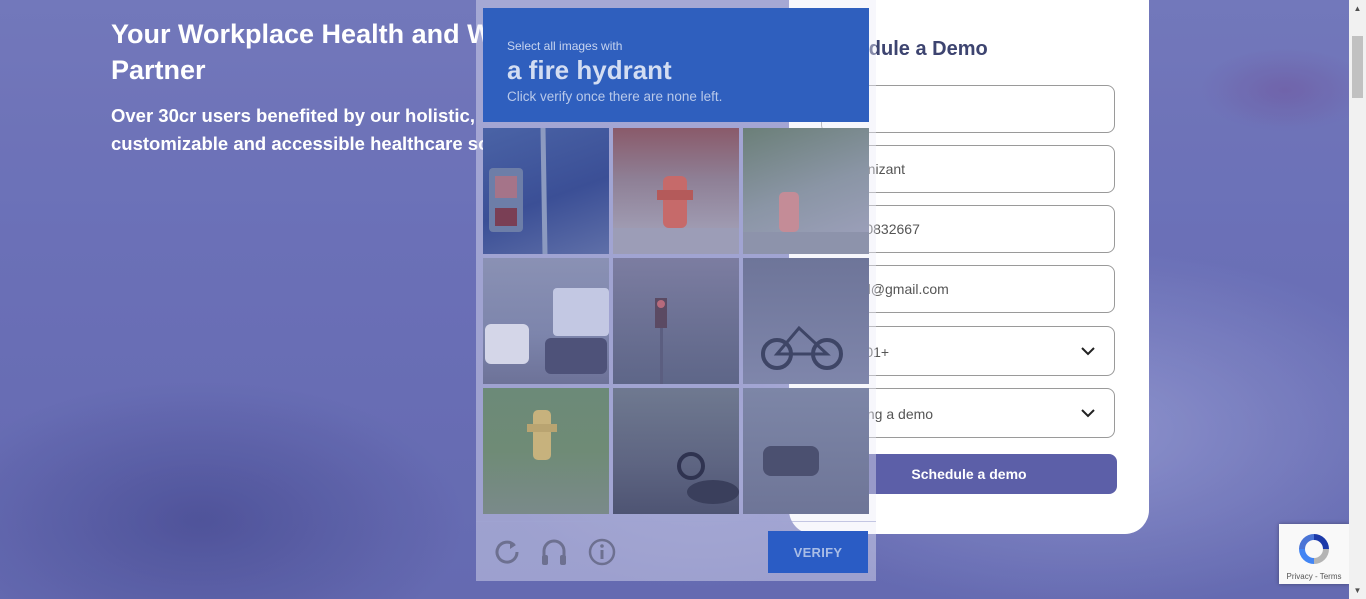  What do you see at coordinates (791, 461) in the screenshot?
I see `car-road-image` at bounding box center [791, 461].